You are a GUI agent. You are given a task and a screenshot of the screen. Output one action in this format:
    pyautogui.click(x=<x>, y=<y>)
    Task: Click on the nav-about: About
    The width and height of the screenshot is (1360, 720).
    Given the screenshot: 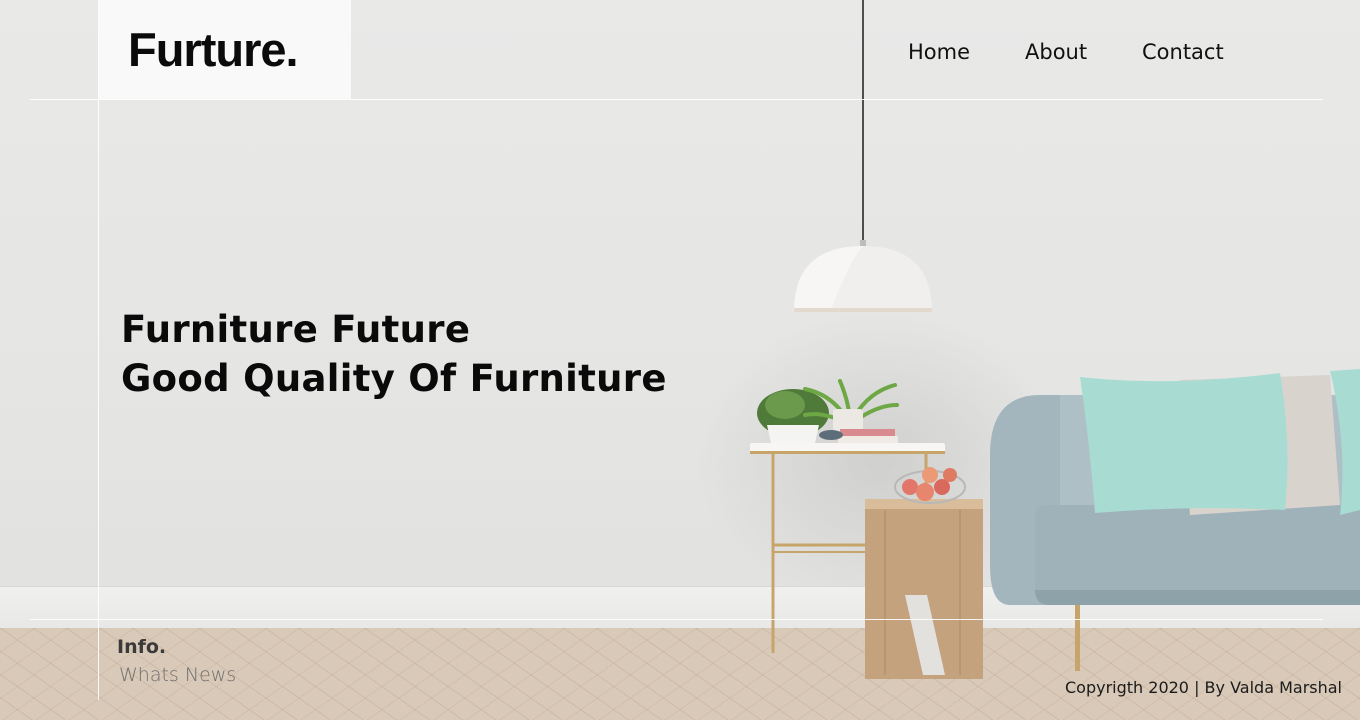 What is the action you would take?
    pyautogui.click(x=1056, y=52)
    